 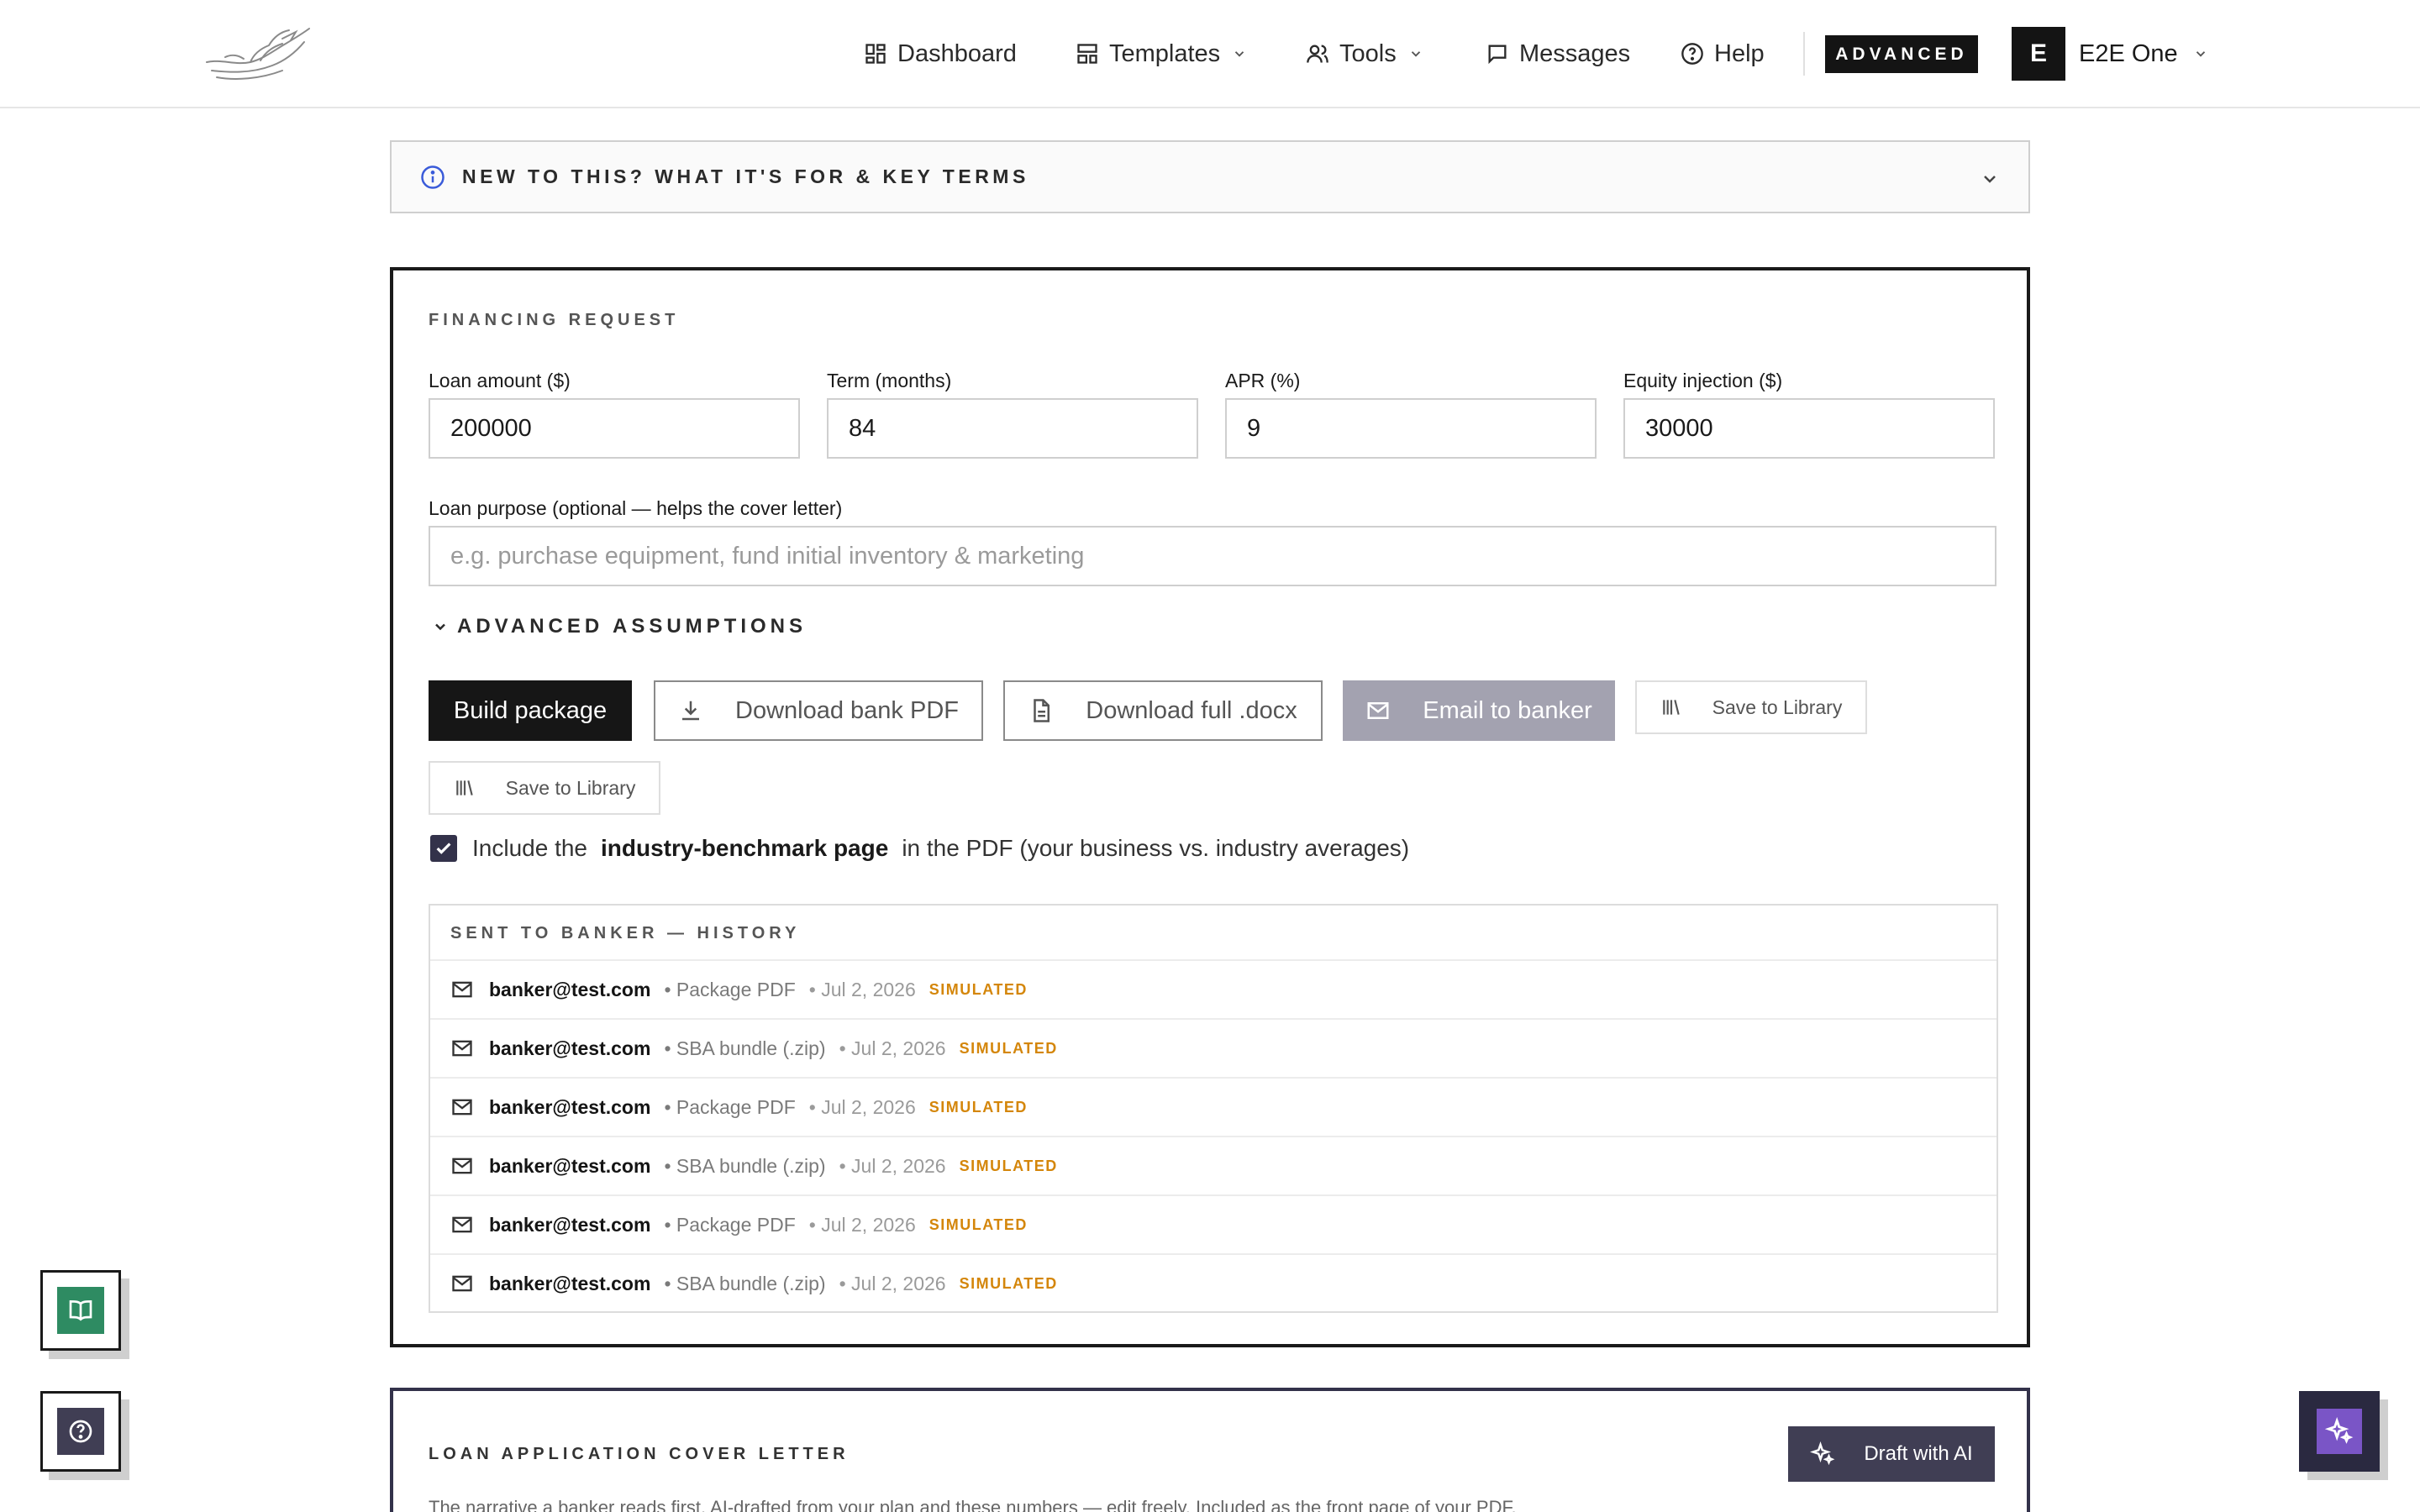 What do you see at coordinates (890, 380) in the screenshot?
I see `term-label: Term (months)` at bounding box center [890, 380].